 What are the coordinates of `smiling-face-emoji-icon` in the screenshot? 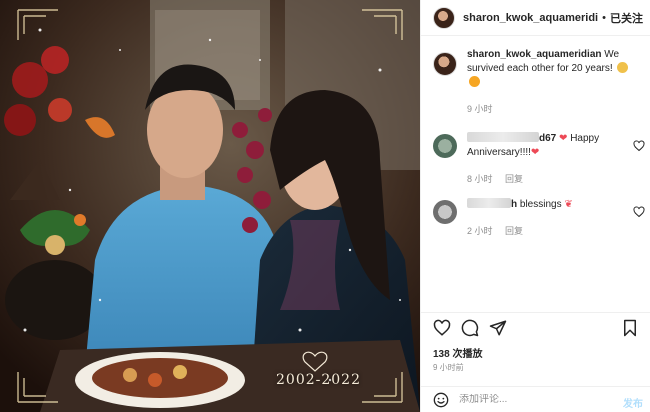 It's located at (474, 81).